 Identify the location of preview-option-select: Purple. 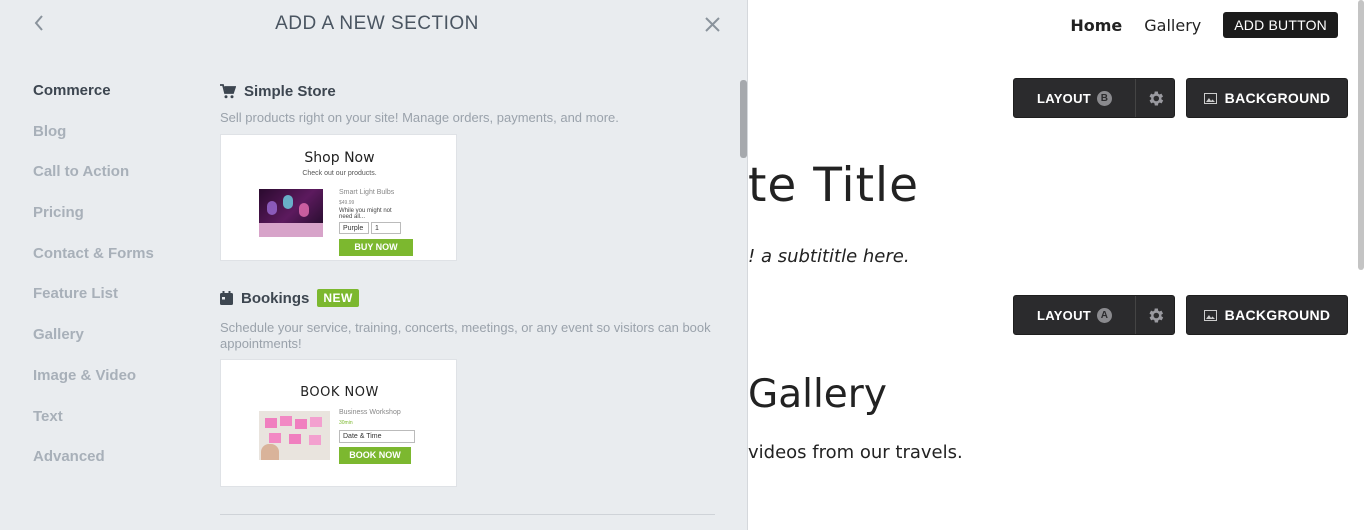
(354, 228).